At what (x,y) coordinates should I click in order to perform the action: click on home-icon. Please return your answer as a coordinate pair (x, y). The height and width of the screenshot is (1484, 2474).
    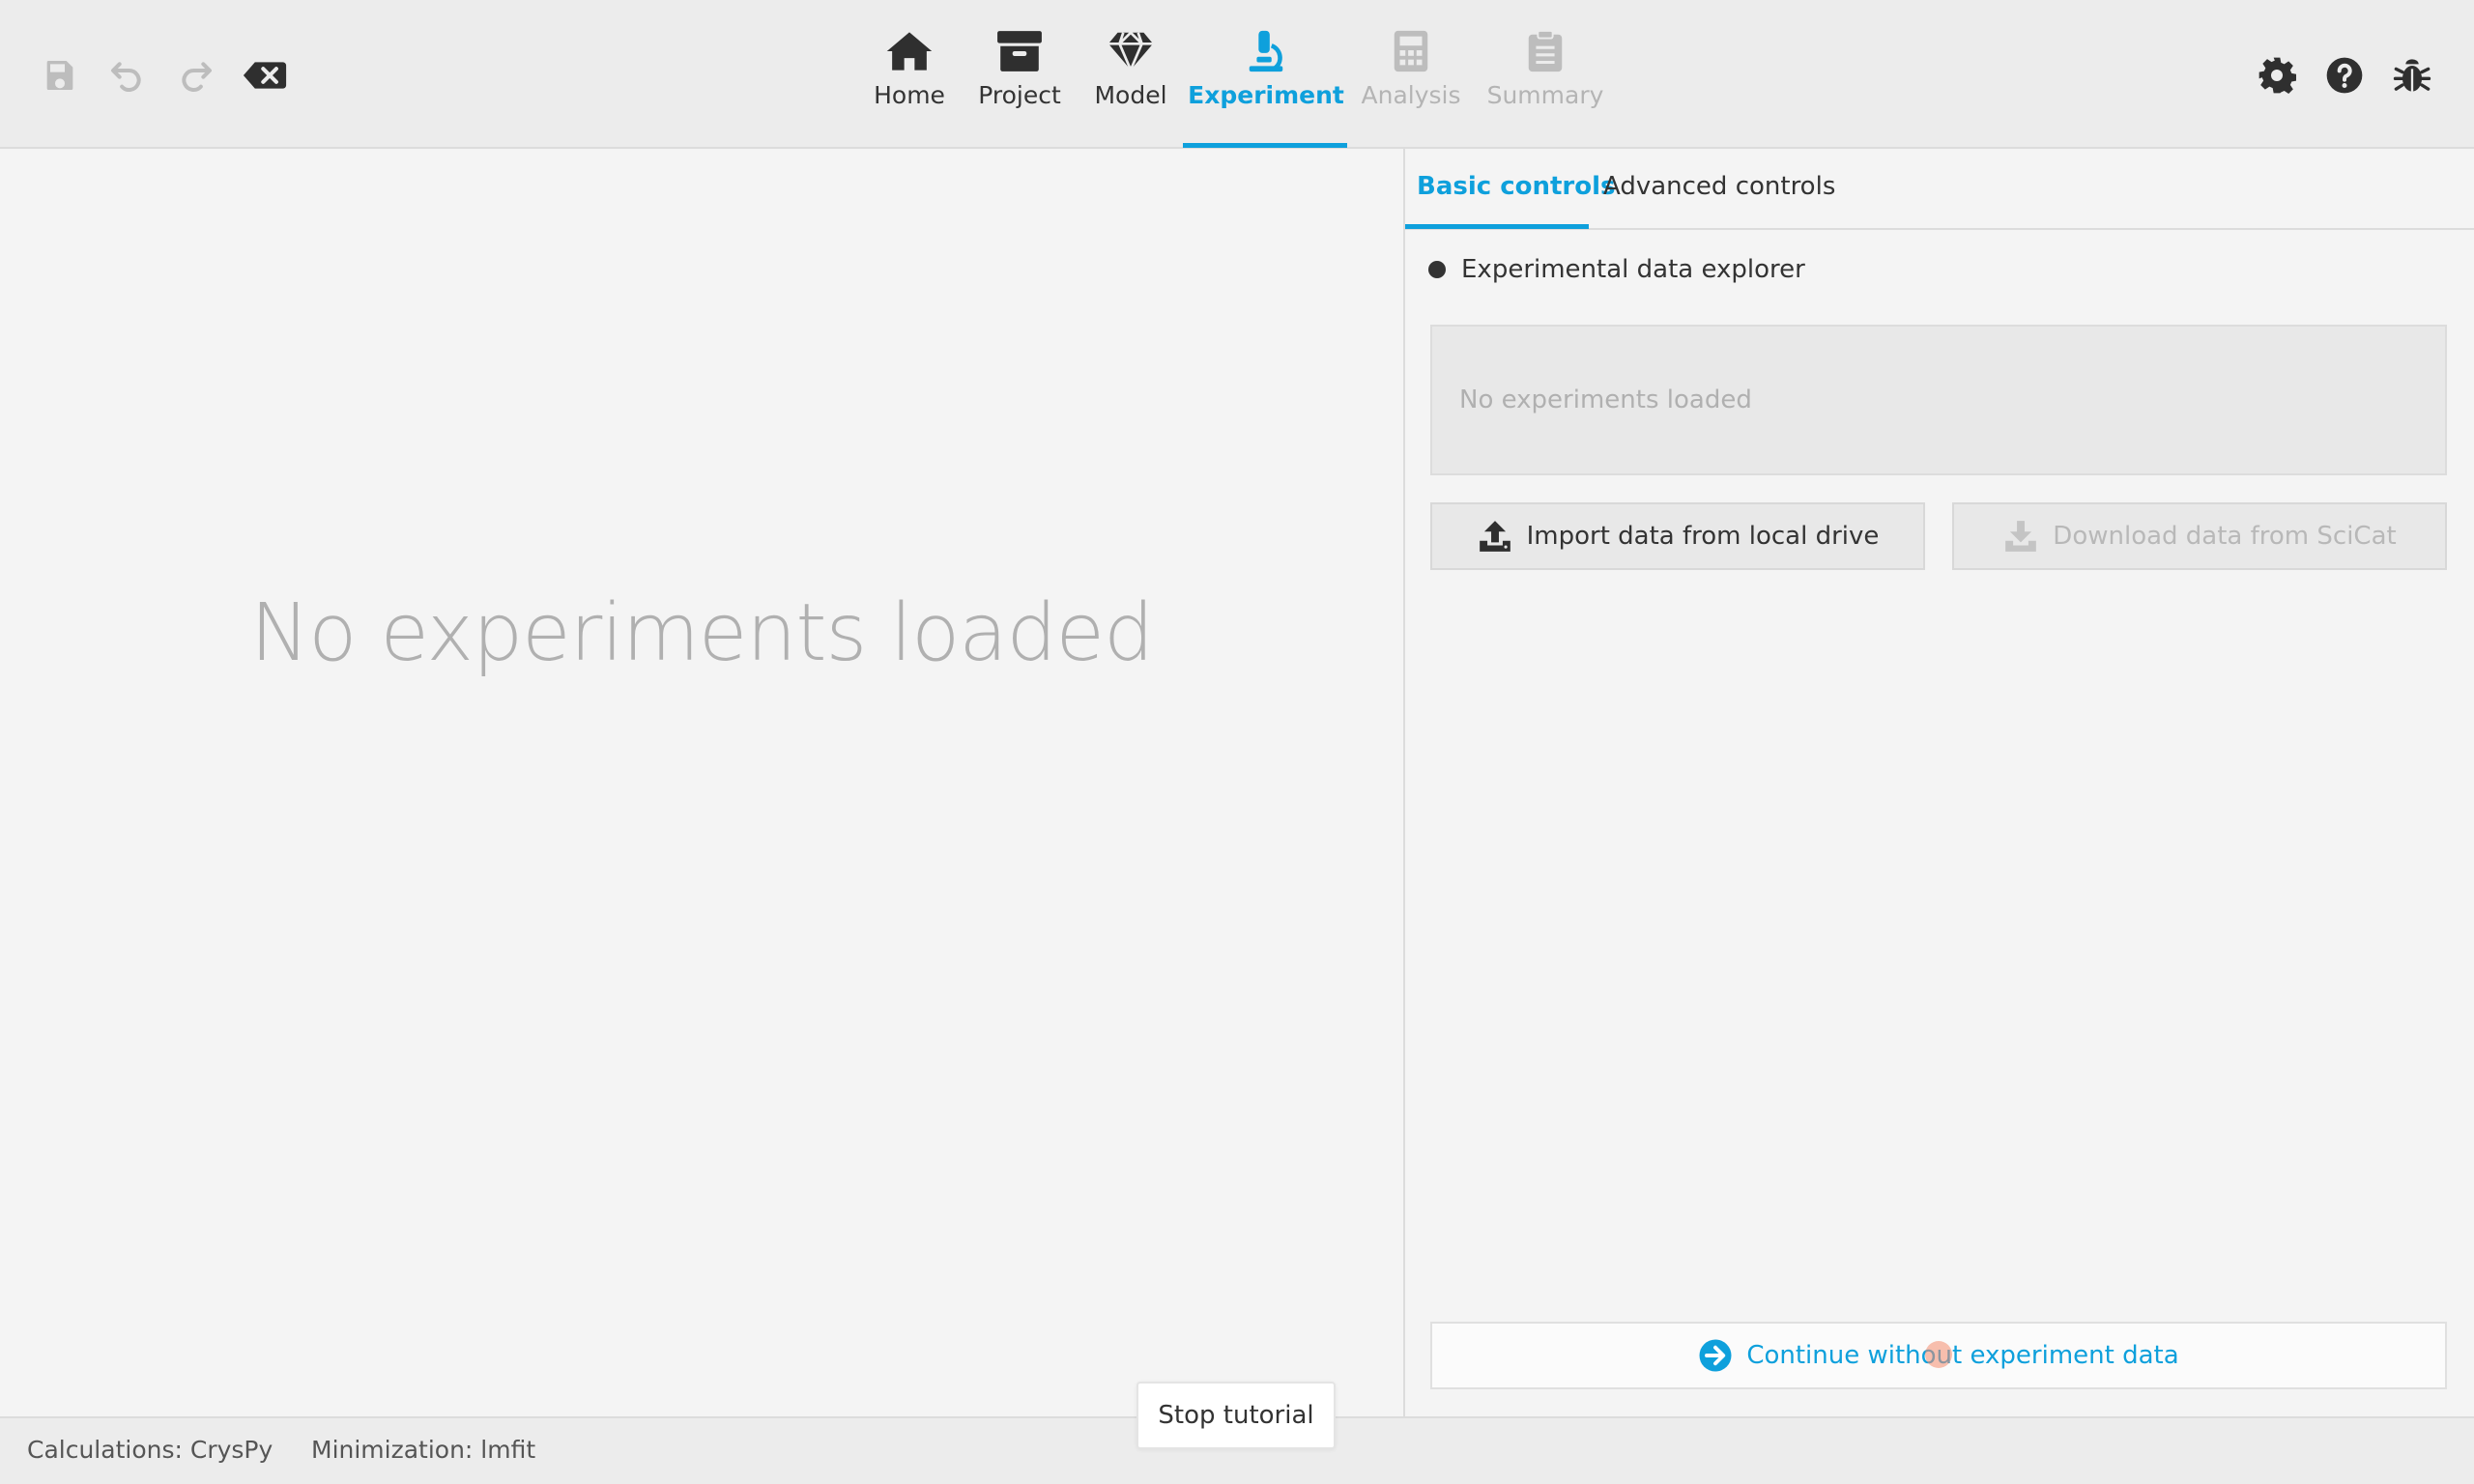
    Looking at the image, I should click on (909, 51).